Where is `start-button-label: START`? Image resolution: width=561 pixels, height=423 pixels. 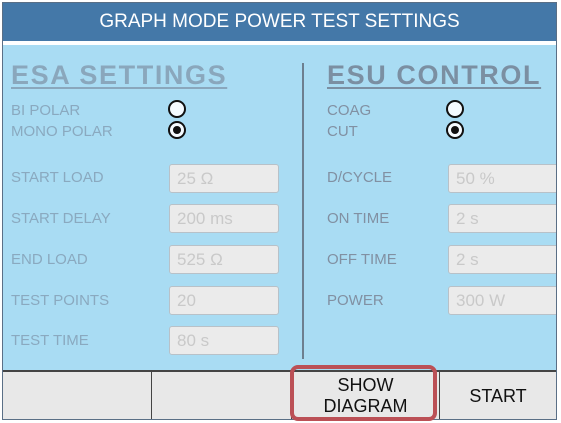 start-button-label: START is located at coordinates (498, 396).